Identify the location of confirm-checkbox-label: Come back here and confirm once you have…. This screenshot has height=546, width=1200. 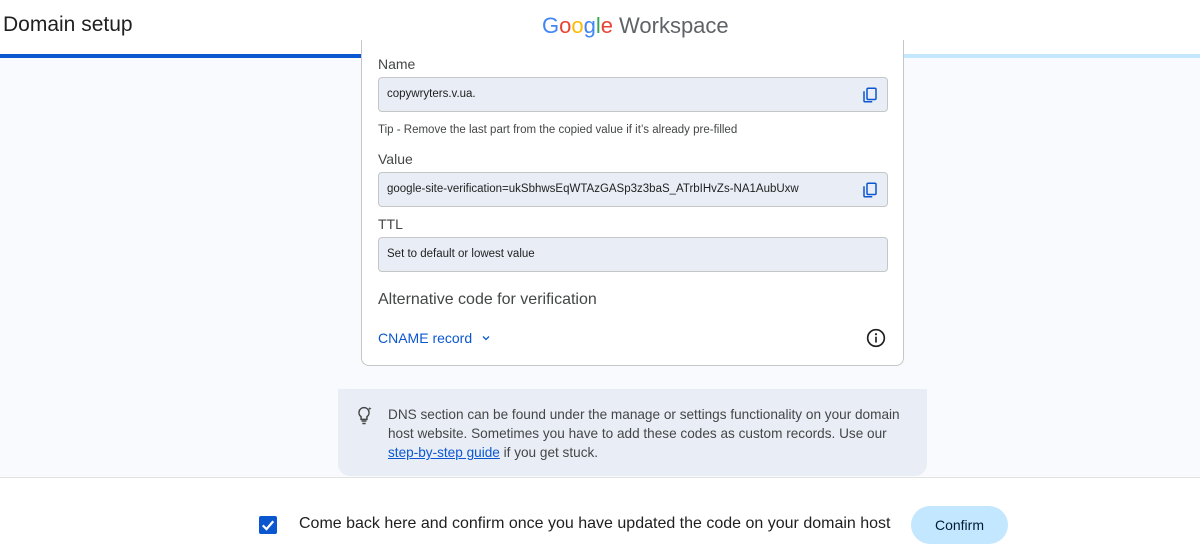
(595, 523).